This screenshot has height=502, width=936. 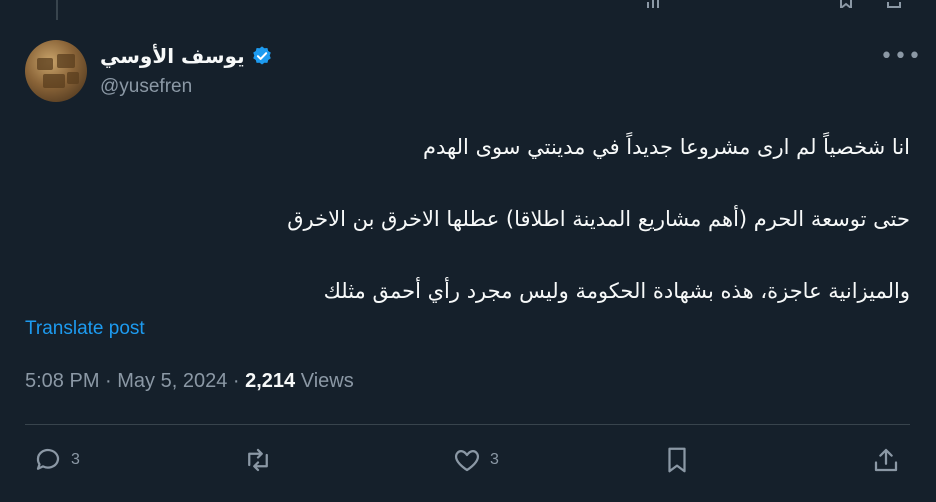 I want to click on reply-icon, so click(x=48, y=459).